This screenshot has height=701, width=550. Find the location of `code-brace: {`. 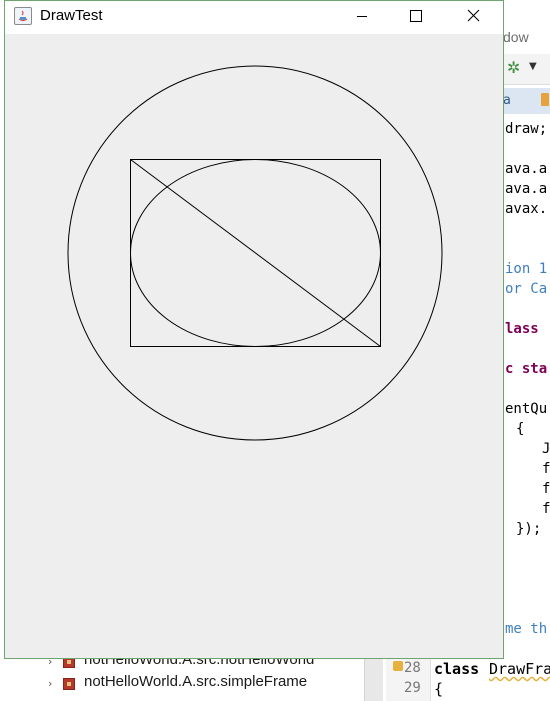

code-brace: { is located at coordinates (439, 689).